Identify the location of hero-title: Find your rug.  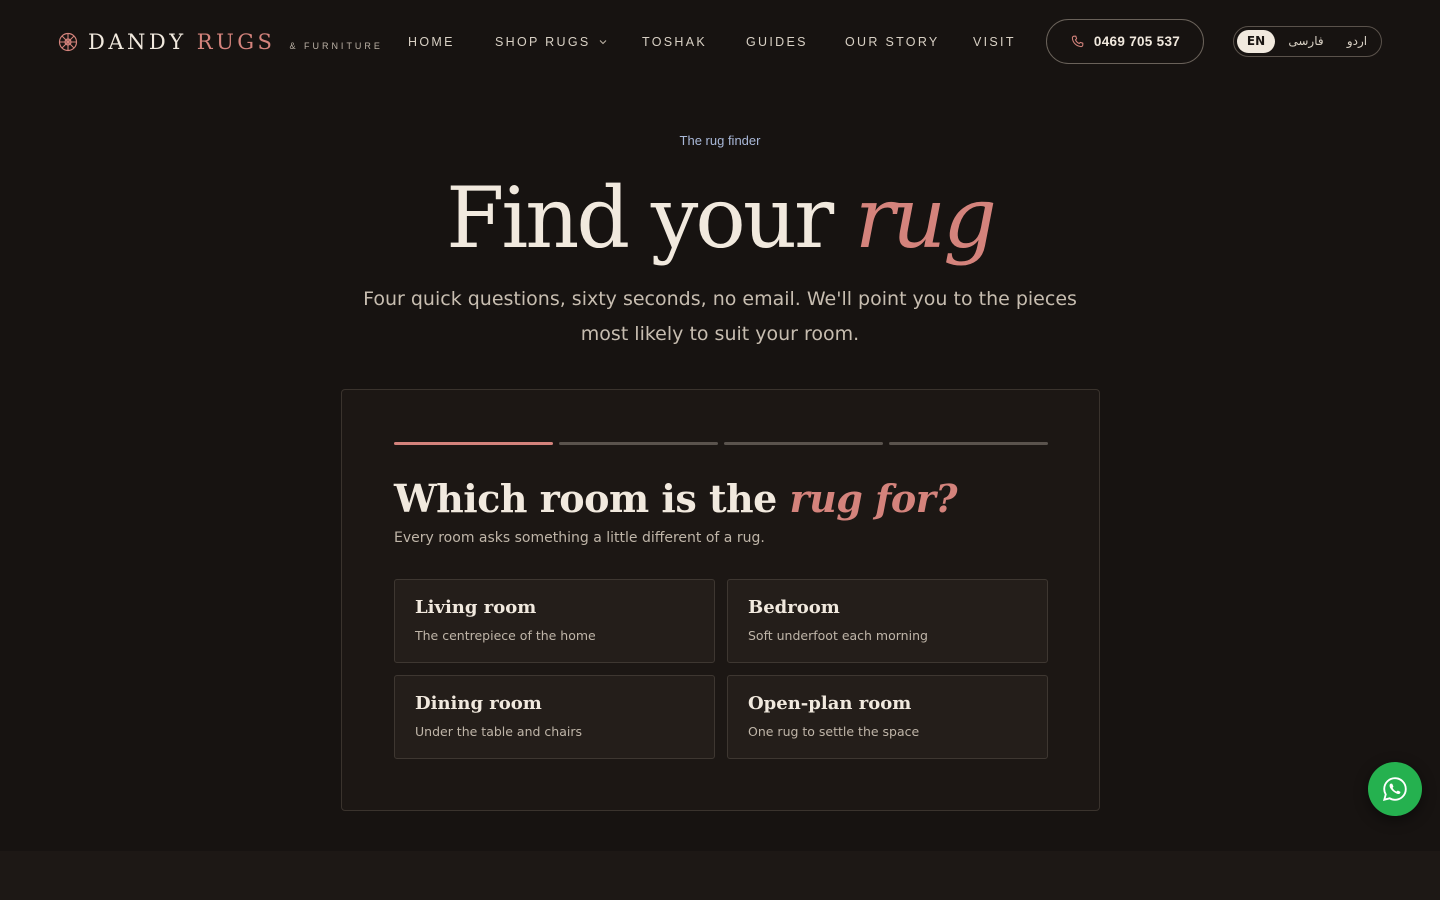
(720, 218).